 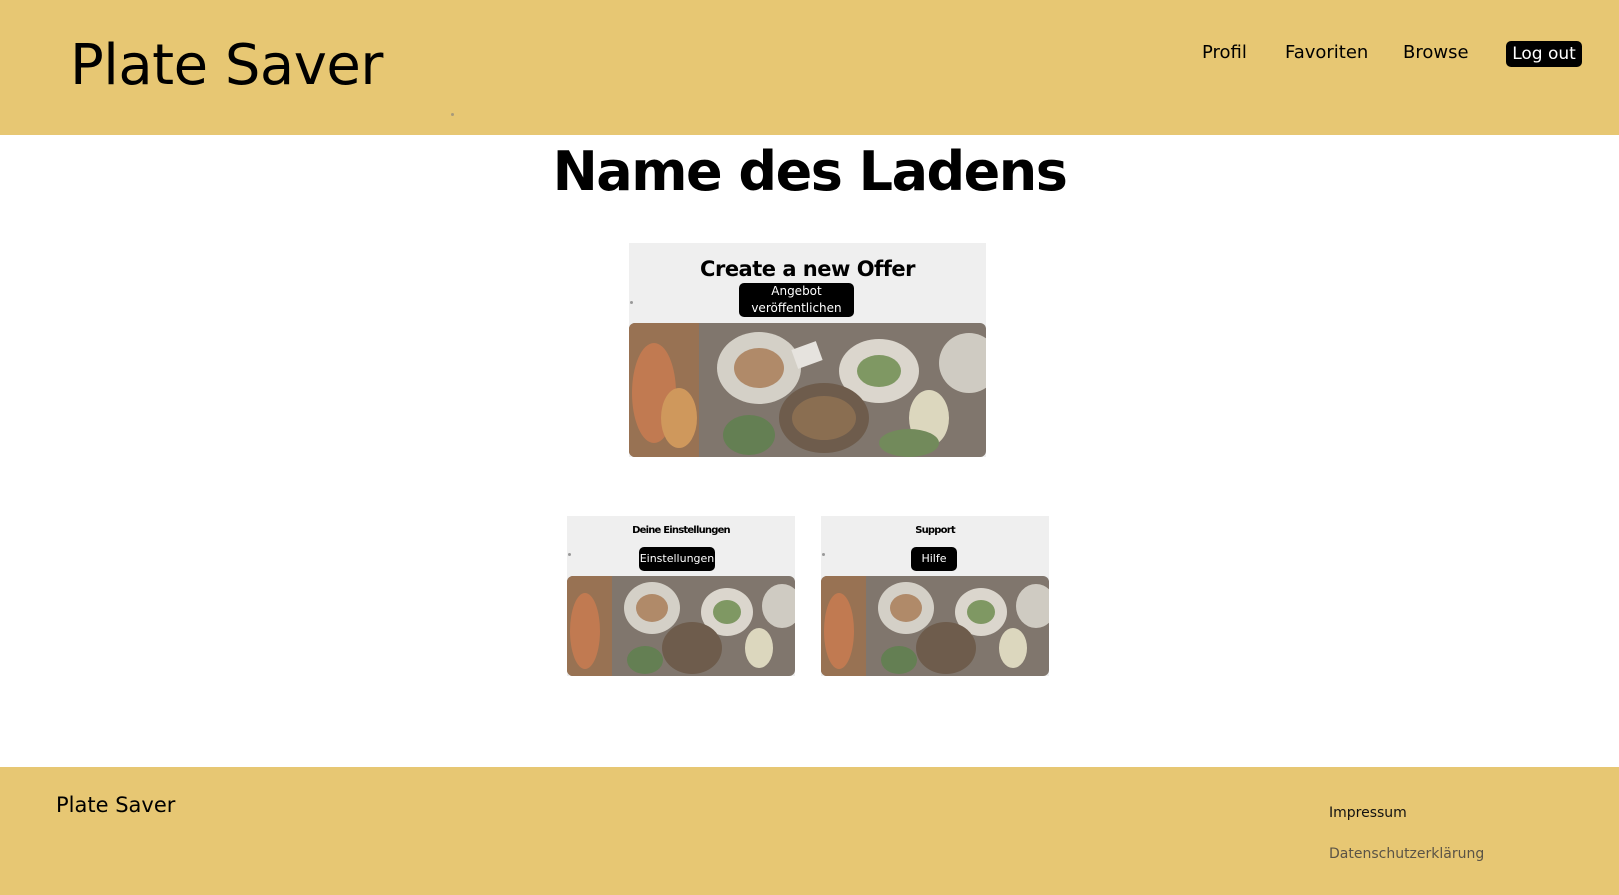 What do you see at coordinates (807, 269) in the screenshot?
I see `card-title: Create a new Offer` at bounding box center [807, 269].